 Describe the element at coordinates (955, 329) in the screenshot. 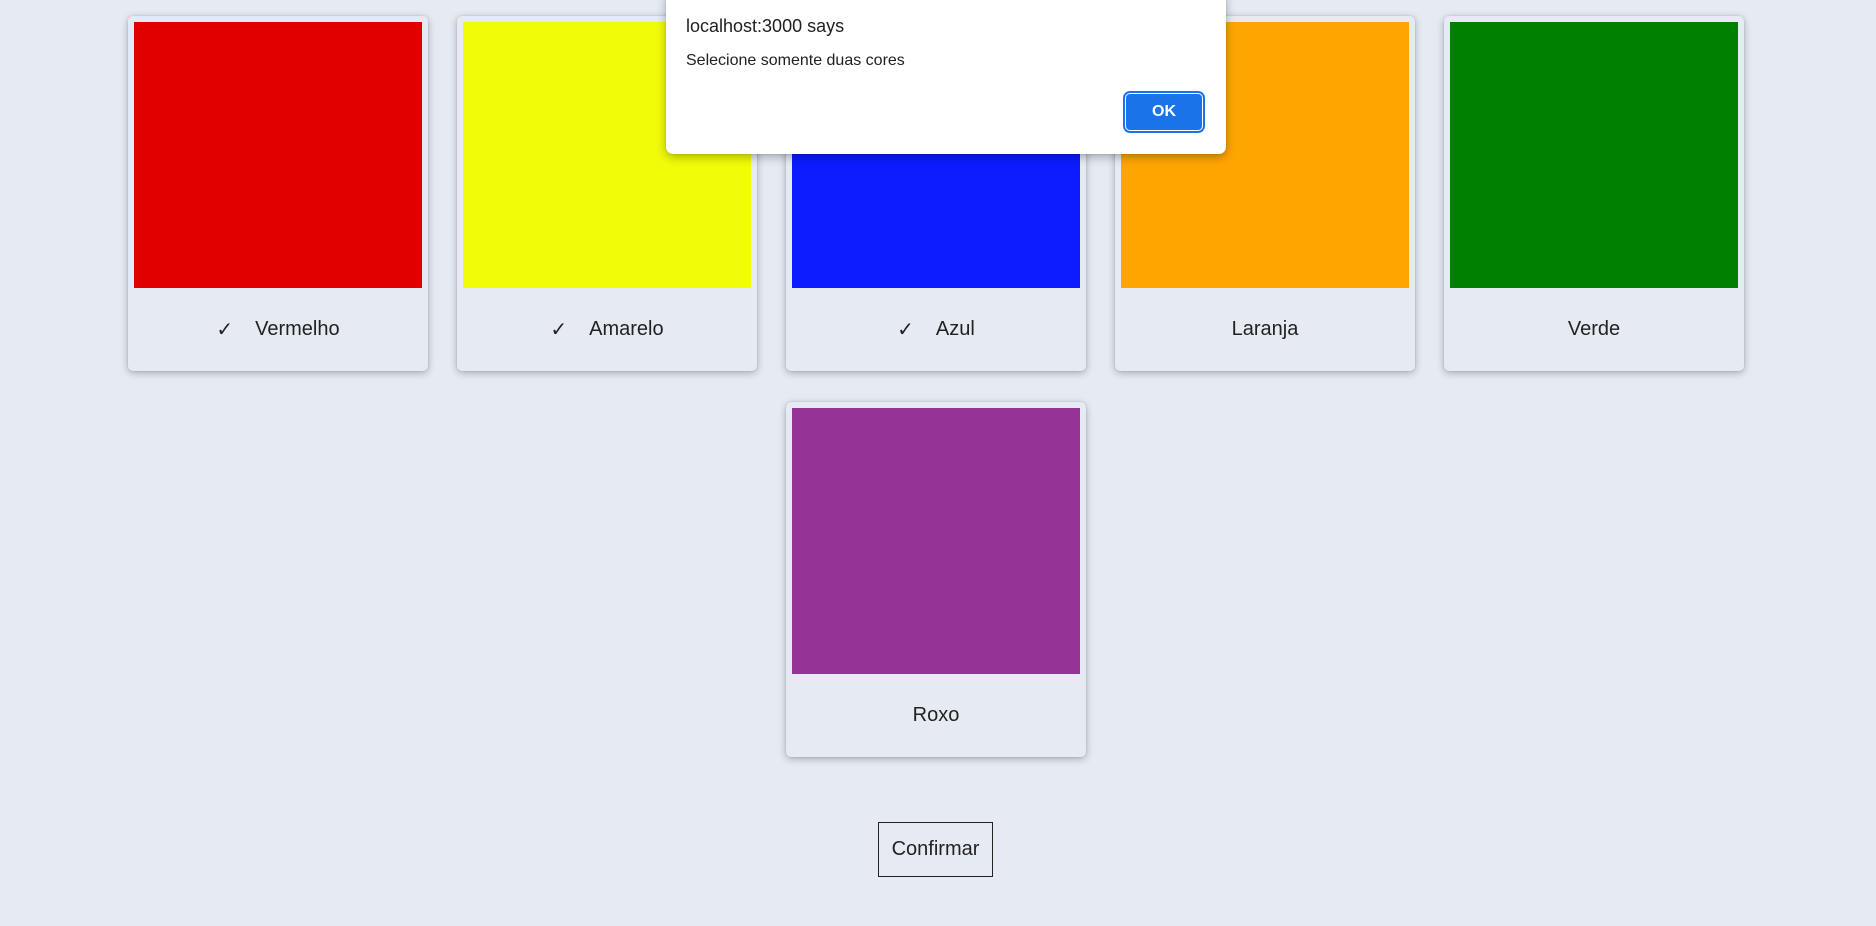

I see `color-label: Azul` at that location.